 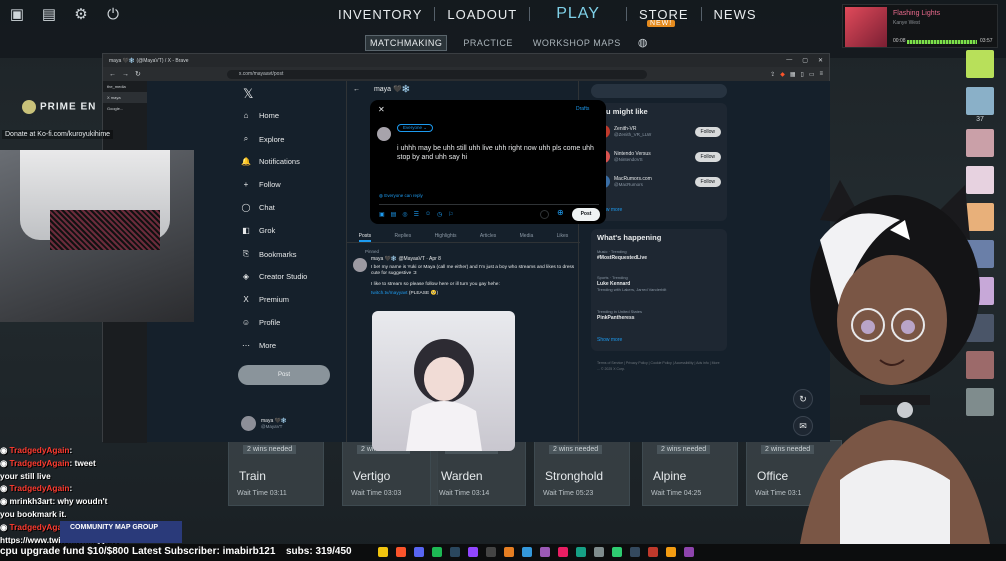 What do you see at coordinates (270, 161) in the screenshot?
I see `x-nav-notifications: 🔔 Notifications` at bounding box center [270, 161].